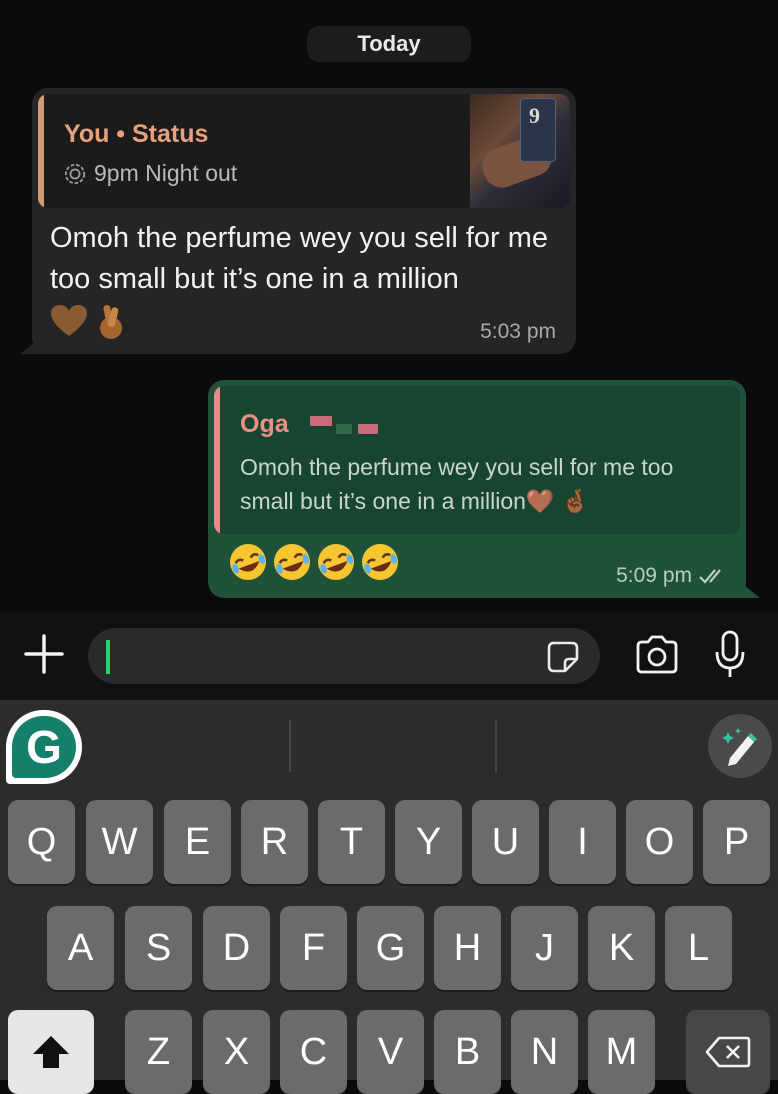  Describe the element at coordinates (136, 134) in the screenshot. I see `quote-title: You • Status` at that location.